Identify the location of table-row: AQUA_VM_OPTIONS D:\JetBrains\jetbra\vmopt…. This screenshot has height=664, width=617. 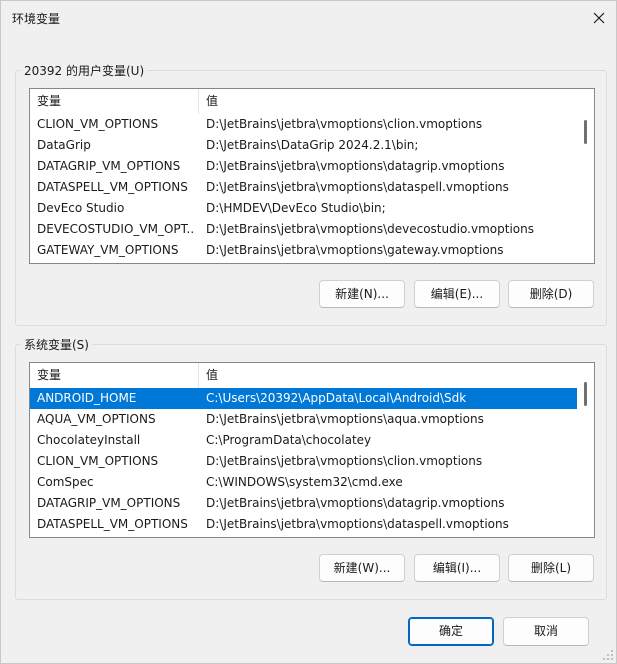
(304, 419).